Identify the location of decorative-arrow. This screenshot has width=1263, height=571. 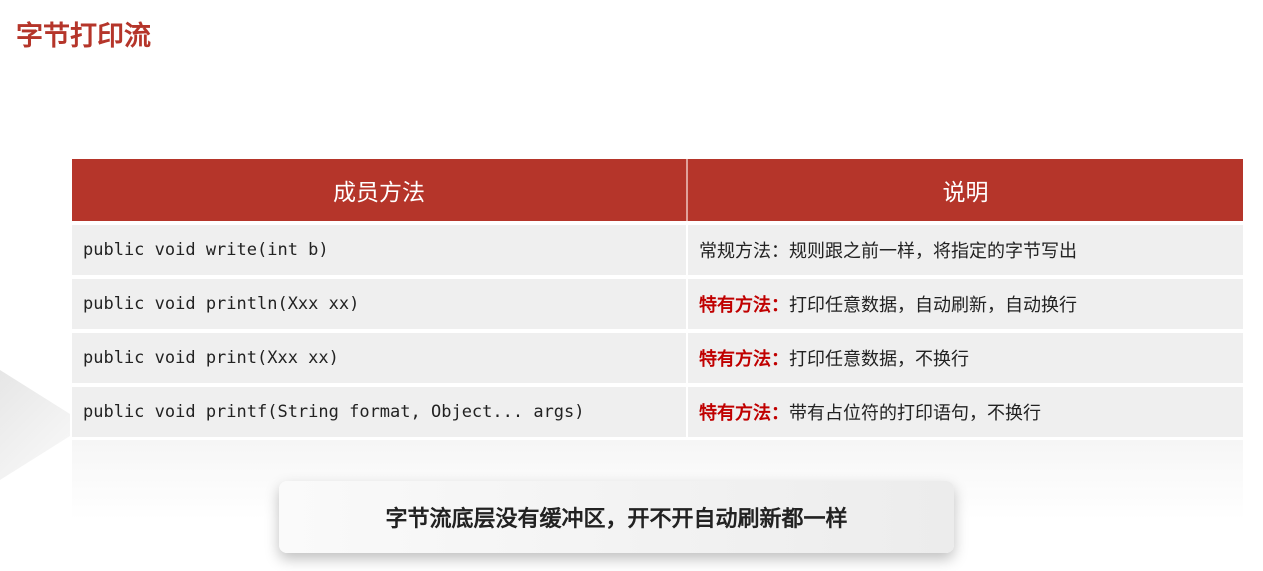
(35, 425).